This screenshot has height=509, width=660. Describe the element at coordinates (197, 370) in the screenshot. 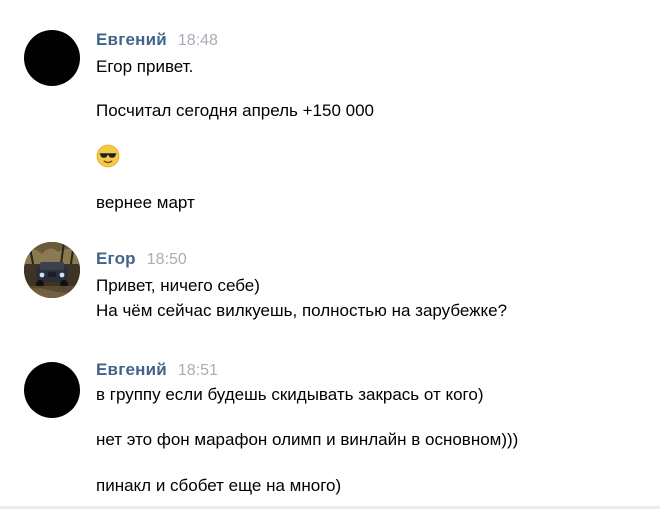

I see `message-time: 18:51` at that location.